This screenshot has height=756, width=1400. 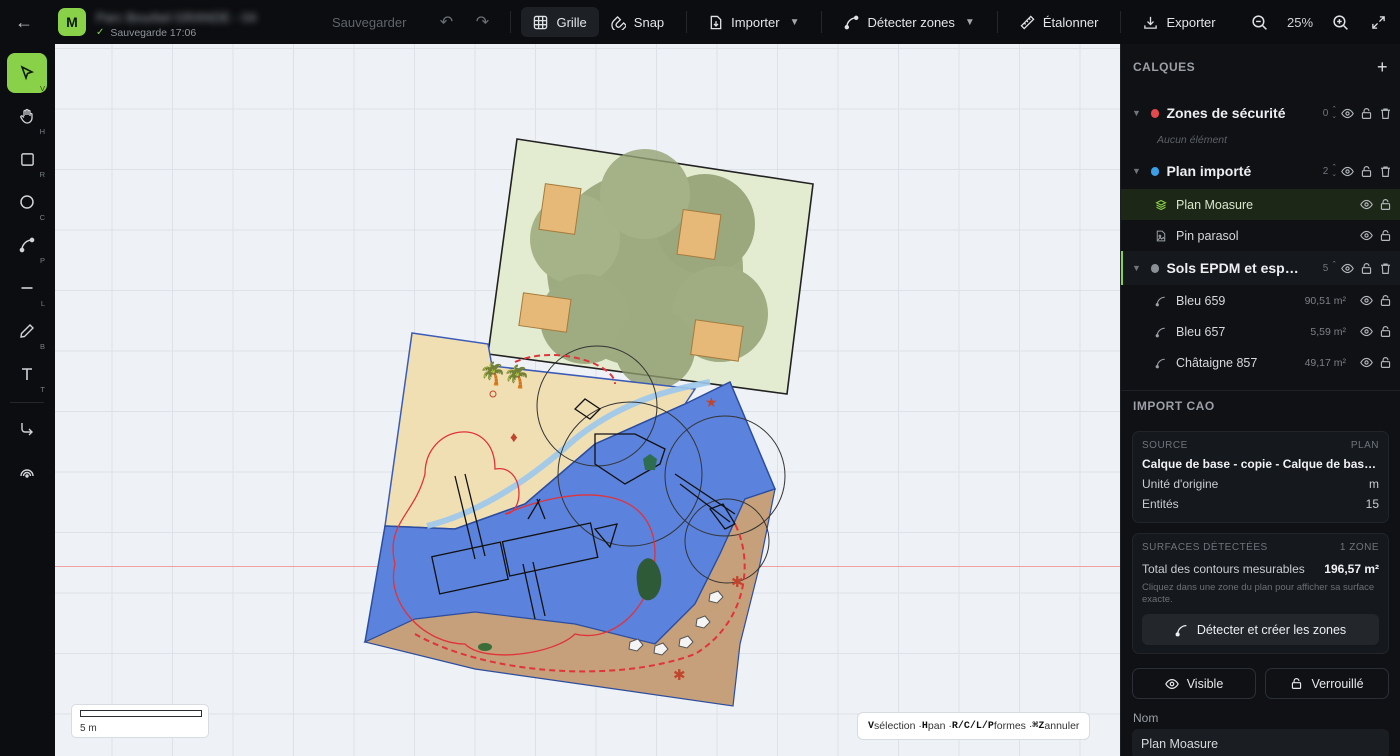 What do you see at coordinates (72, 22) in the screenshot?
I see `app-logo: M` at bounding box center [72, 22].